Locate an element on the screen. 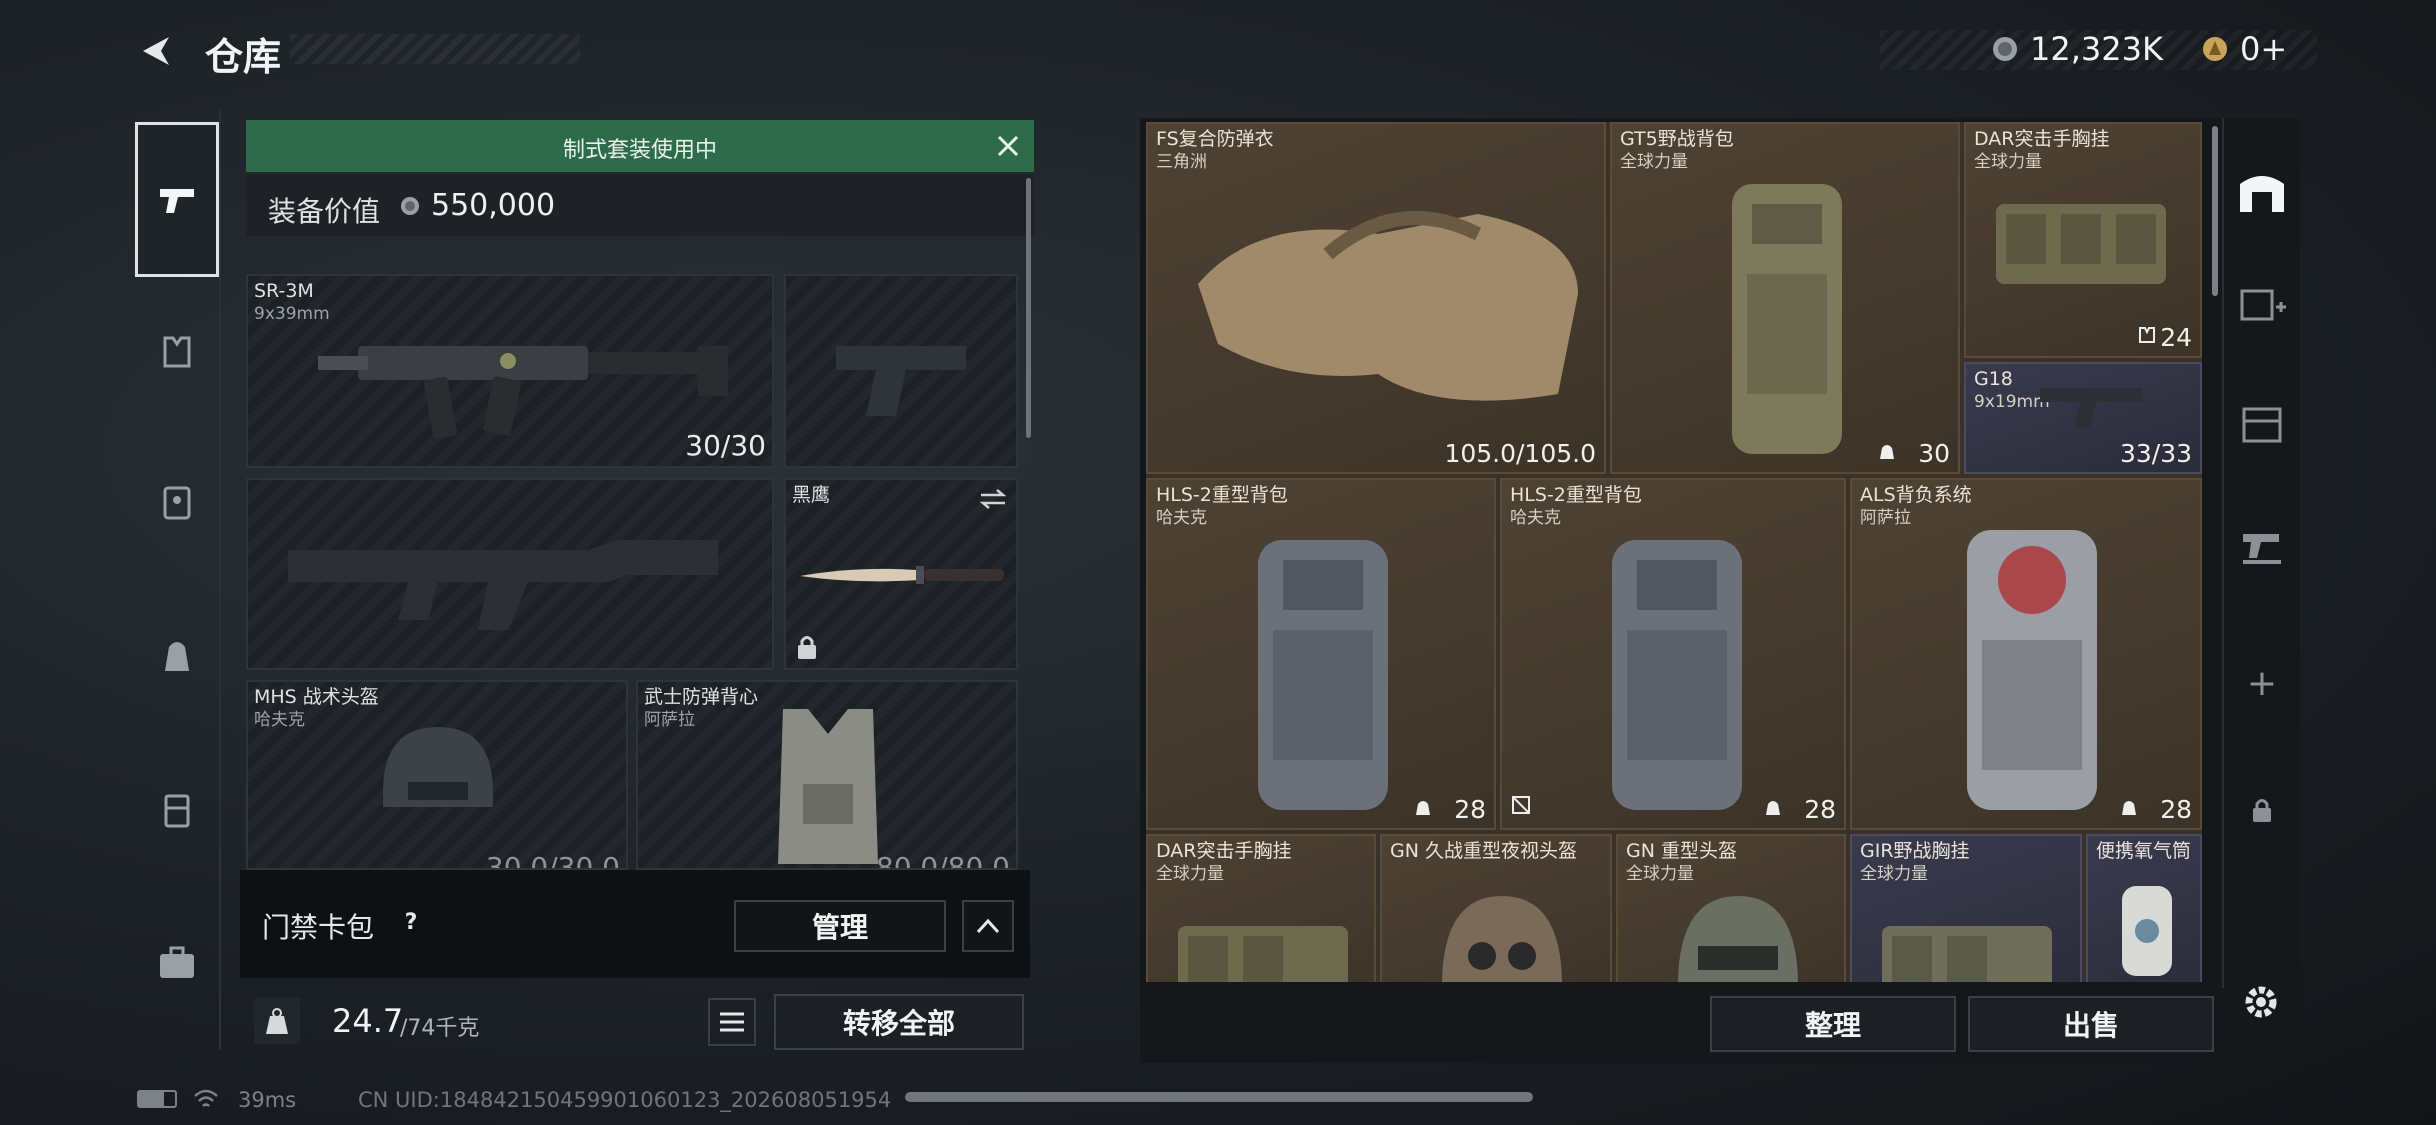 The height and width of the screenshot is (1125, 2436). melee-slot: 黑鹰 is located at coordinates (901, 574).